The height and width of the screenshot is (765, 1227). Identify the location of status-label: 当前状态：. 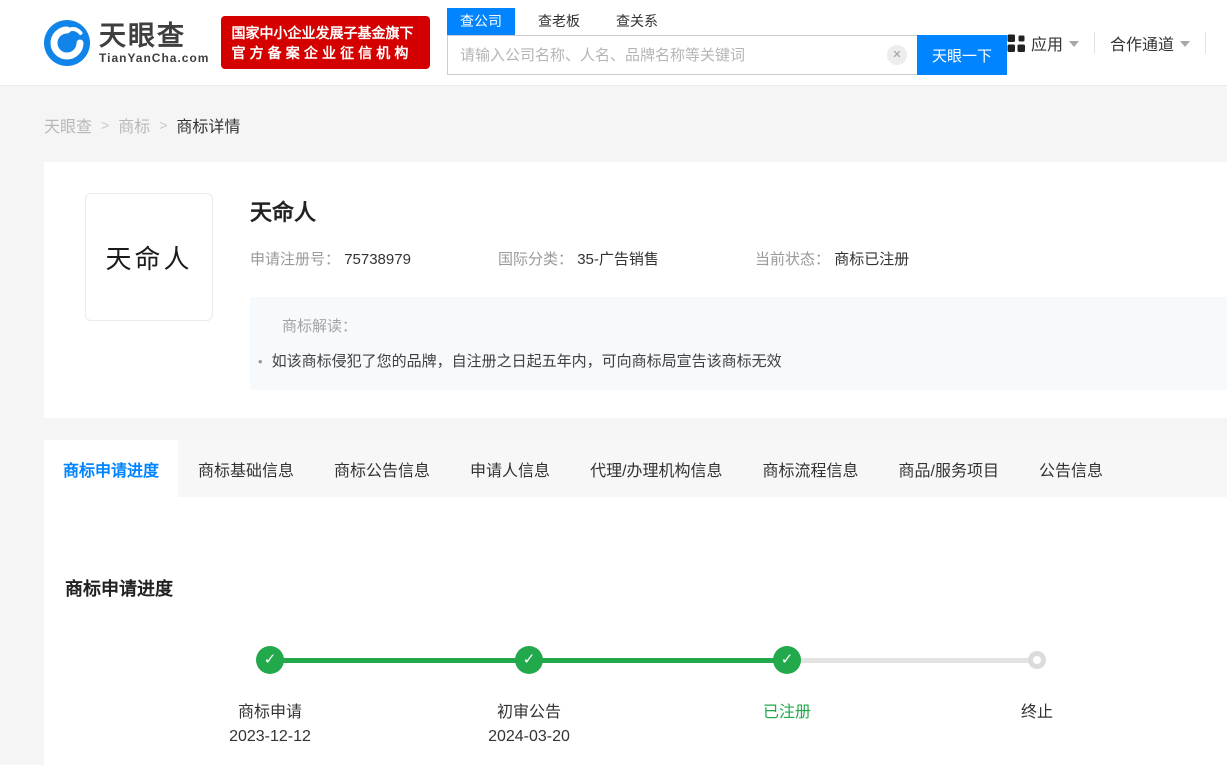
(793, 259).